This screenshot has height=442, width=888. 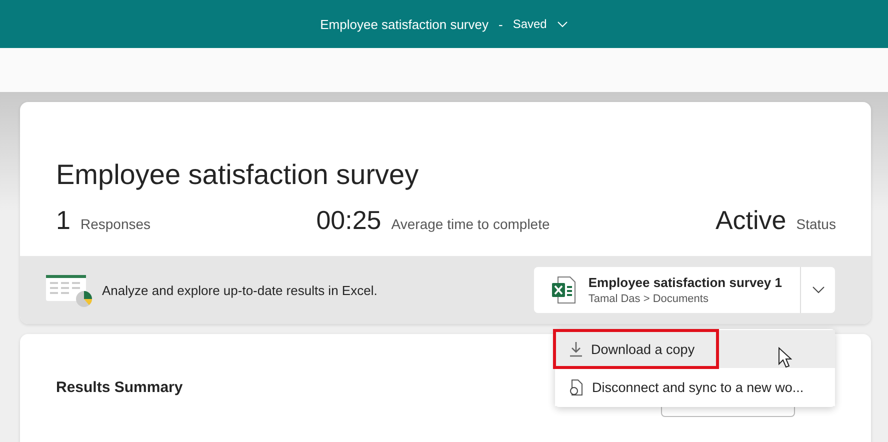 I want to click on file-name: Employee satisfaction survey 1, so click(x=685, y=282).